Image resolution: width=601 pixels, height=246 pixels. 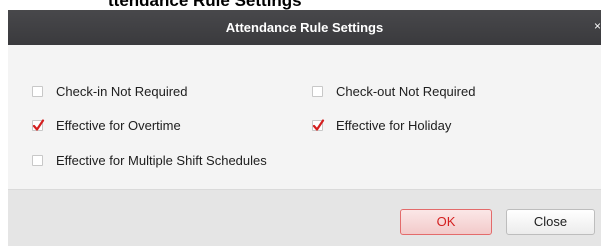 I want to click on checkbox-label: Effective for Overtime, so click(x=118, y=125).